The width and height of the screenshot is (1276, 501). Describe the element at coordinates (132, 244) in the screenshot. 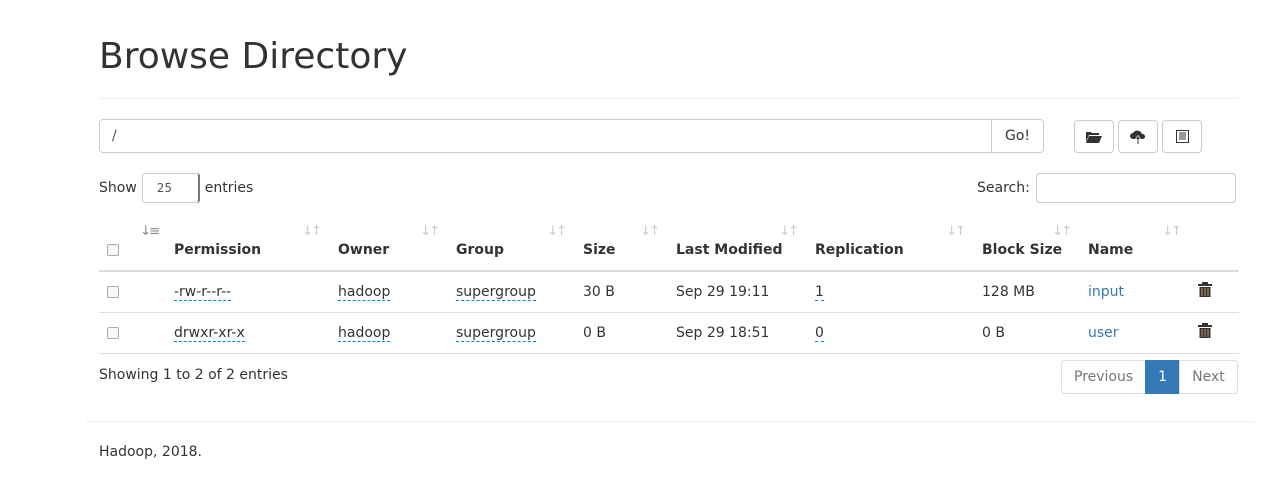

I see `select-all-header: ↓≡` at that location.